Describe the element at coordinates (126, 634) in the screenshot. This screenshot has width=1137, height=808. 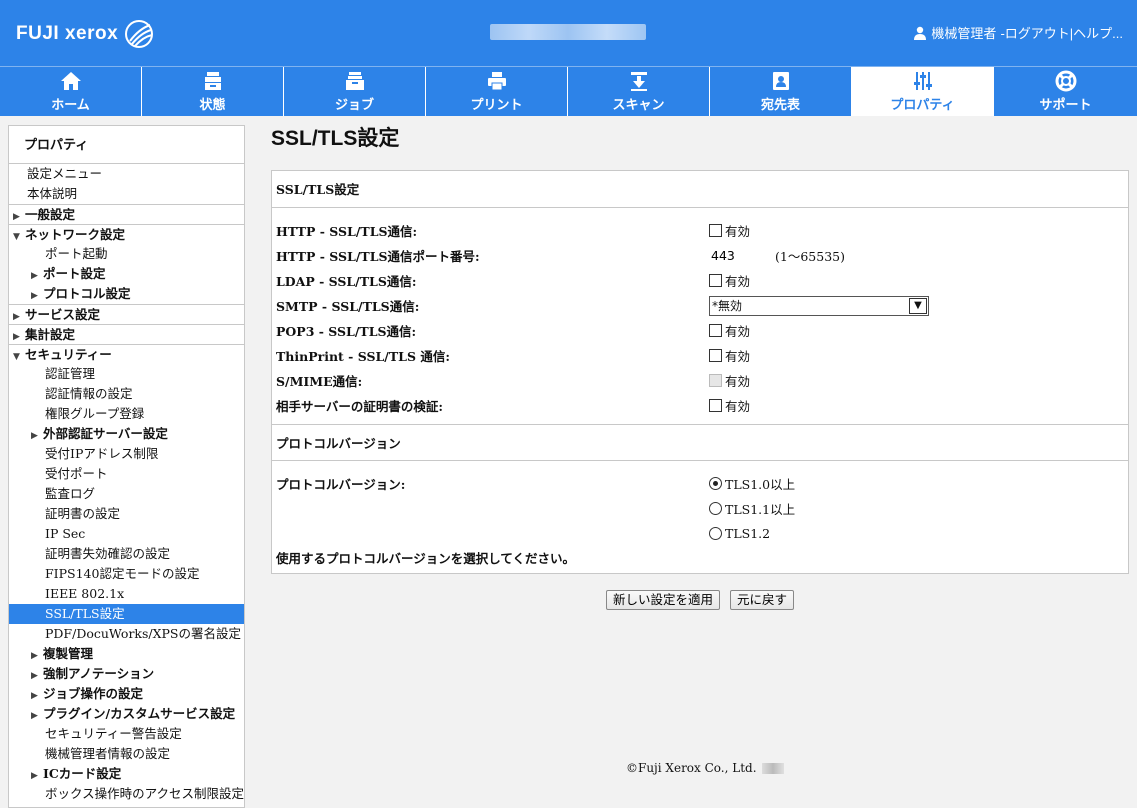
I see `sidebar-item-signature: PDF/DocuWorks/XPSの署名設定` at that location.